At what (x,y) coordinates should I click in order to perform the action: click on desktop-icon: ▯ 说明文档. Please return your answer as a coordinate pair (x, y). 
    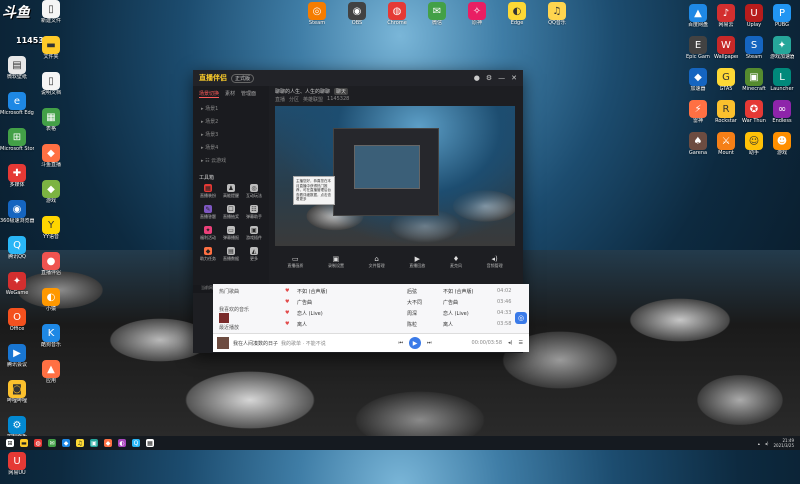
    Looking at the image, I should click on (51, 88).